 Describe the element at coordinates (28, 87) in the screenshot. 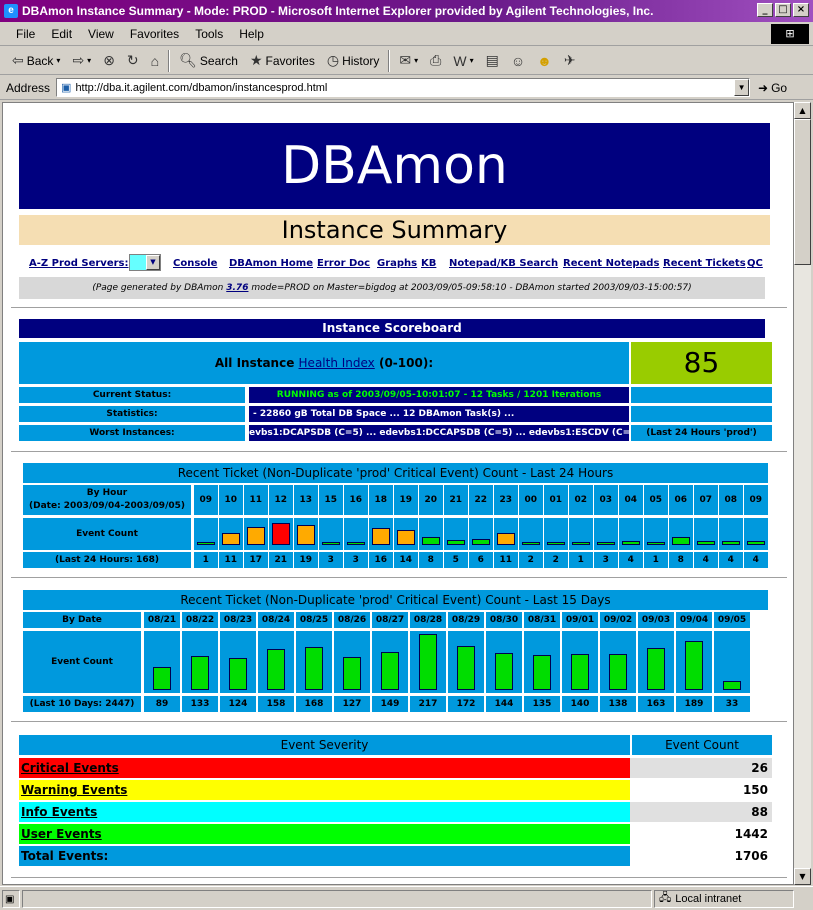

I see `address-label: Address` at that location.